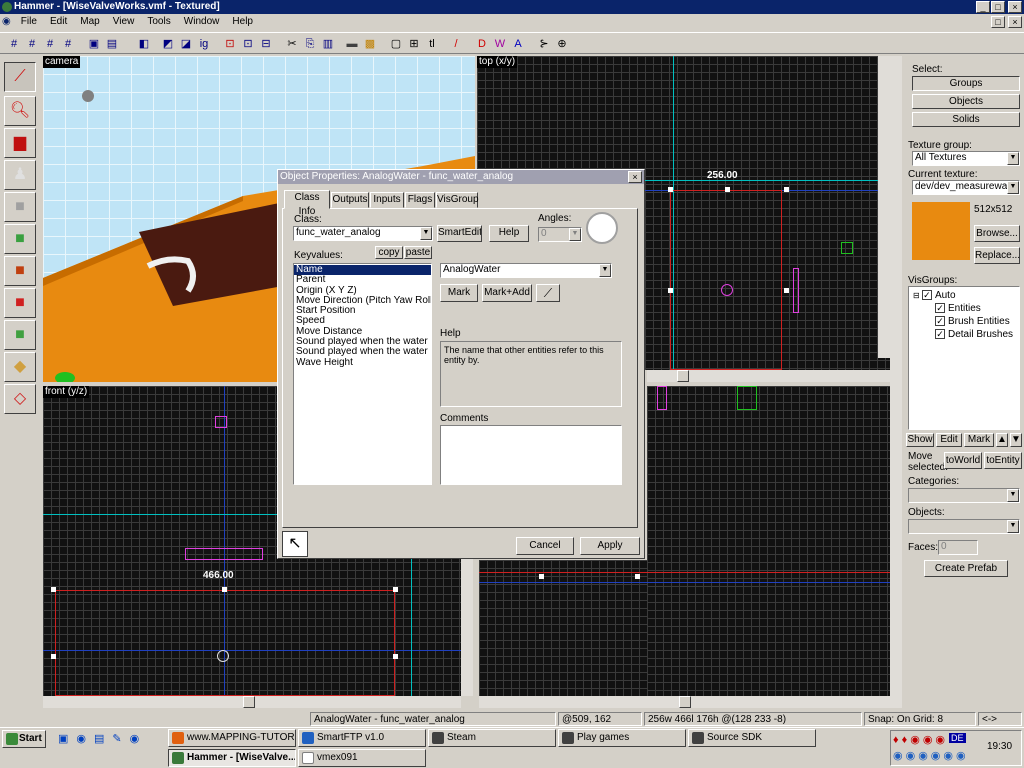 The height and width of the screenshot is (768, 1024). Describe the element at coordinates (29, 22) in the screenshot. I see `menu-file: File` at that location.